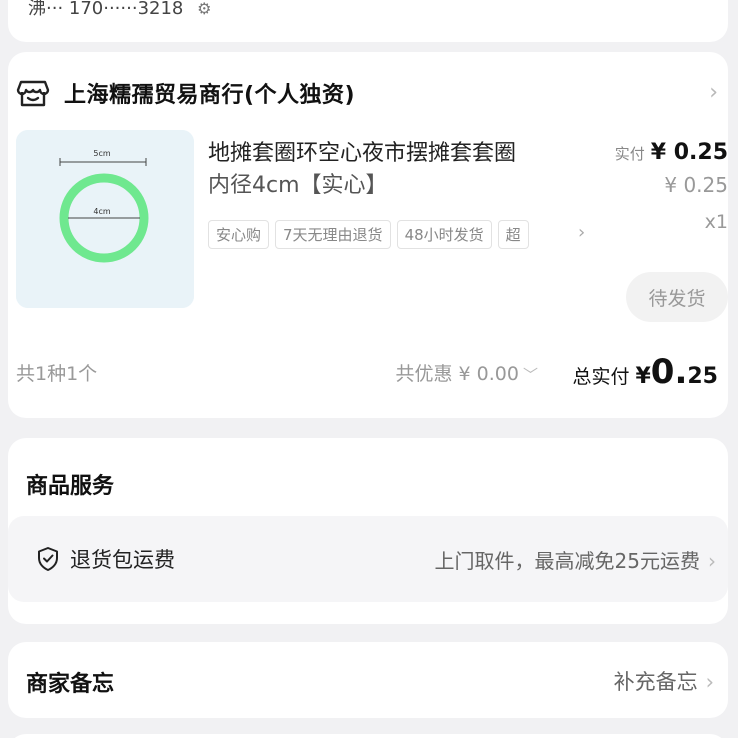 The height and width of the screenshot is (738, 738). Describe the element at coordinates (367, 372) in the screenshot. I see `order-summary: 共1种1个 共优惠 ¥ 0.00 ﹀ 总实付 ¥0.25` at that location.